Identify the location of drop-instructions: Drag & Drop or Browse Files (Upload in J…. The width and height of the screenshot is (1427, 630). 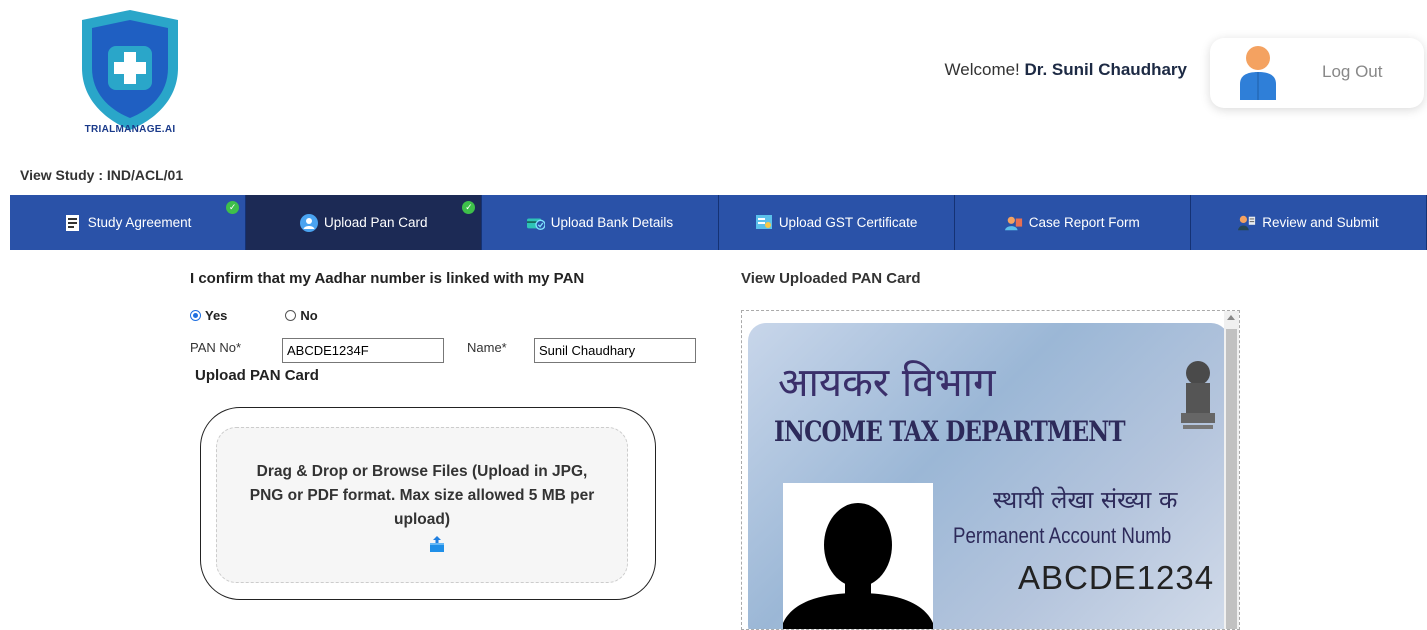
(422, 495).